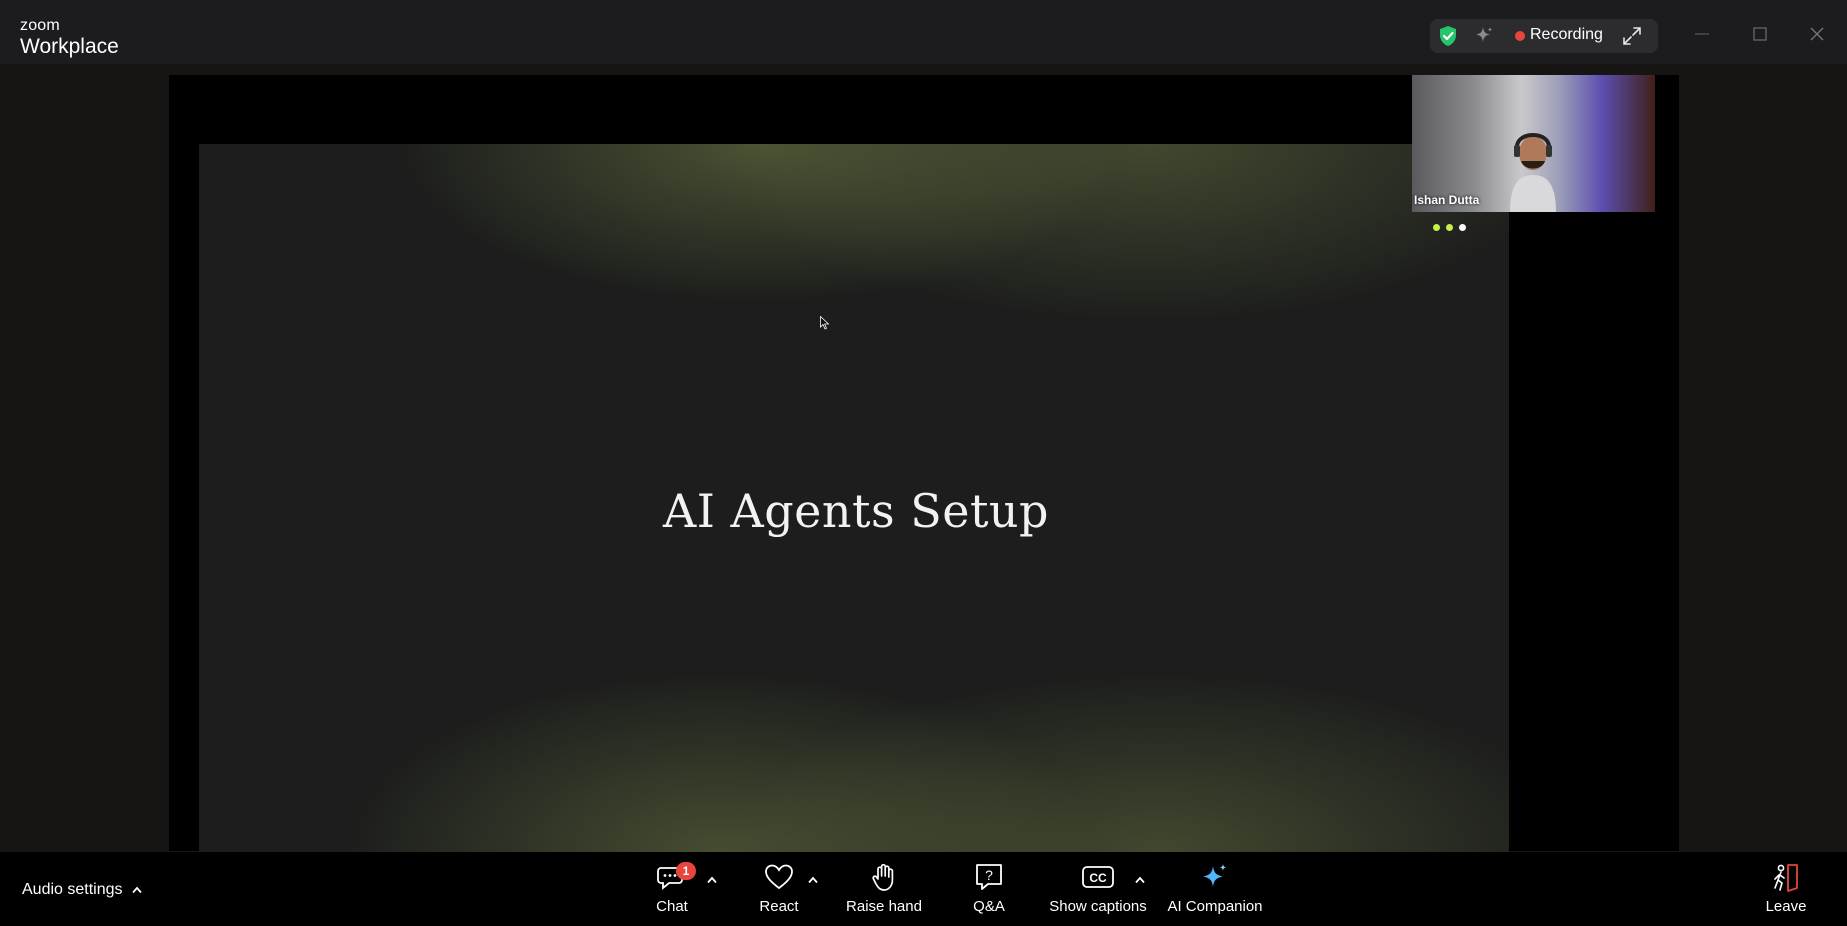 Image resolution: width=1847 pixels, height=926 pixels. Describe the element at coordinates (1448, 36) in the screenshot. I see `shield-check-icon` at that location.